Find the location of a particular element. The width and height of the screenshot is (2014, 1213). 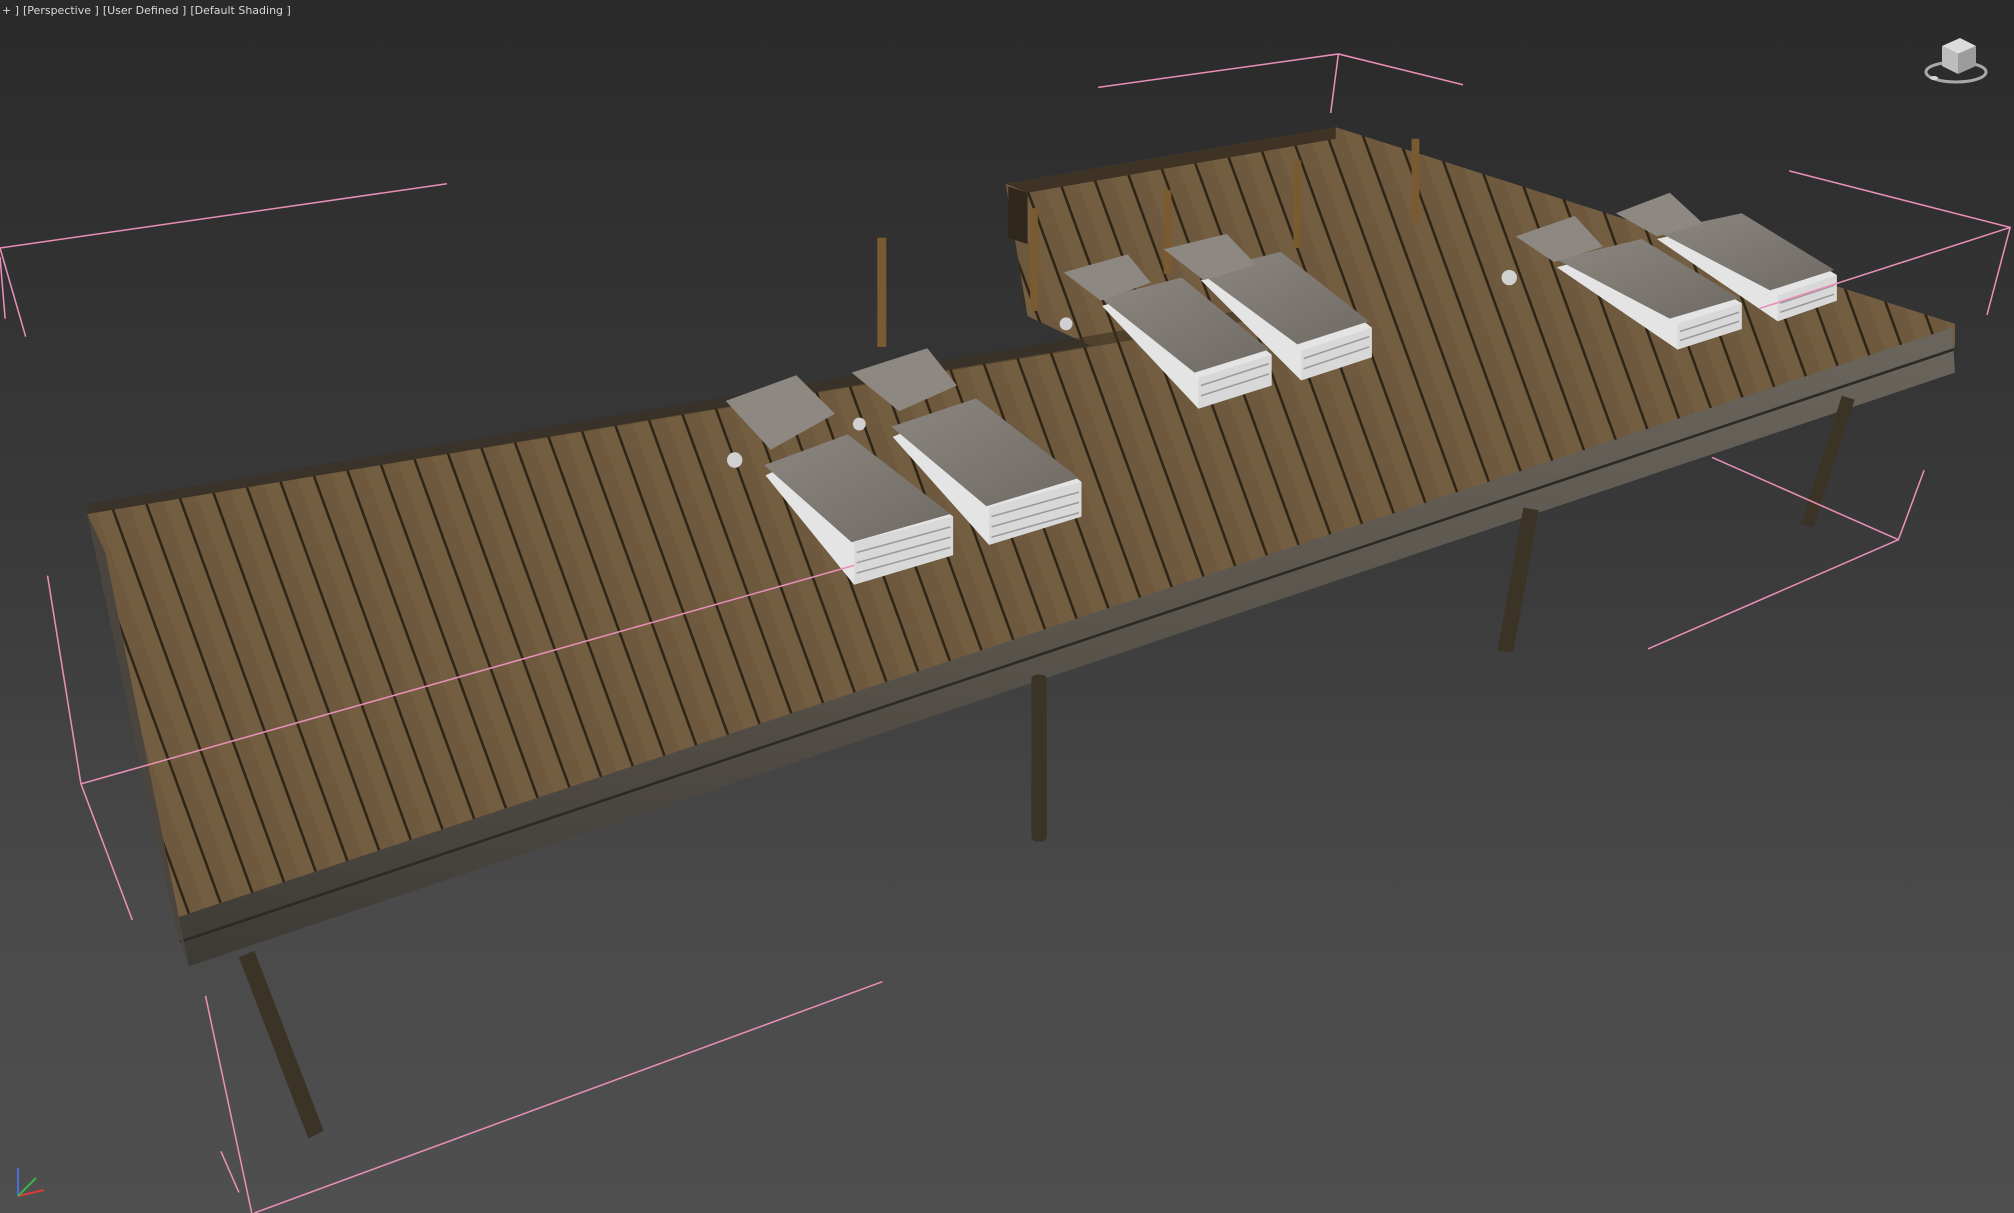

viewcube-icon is located at coordinates (1955, 60).